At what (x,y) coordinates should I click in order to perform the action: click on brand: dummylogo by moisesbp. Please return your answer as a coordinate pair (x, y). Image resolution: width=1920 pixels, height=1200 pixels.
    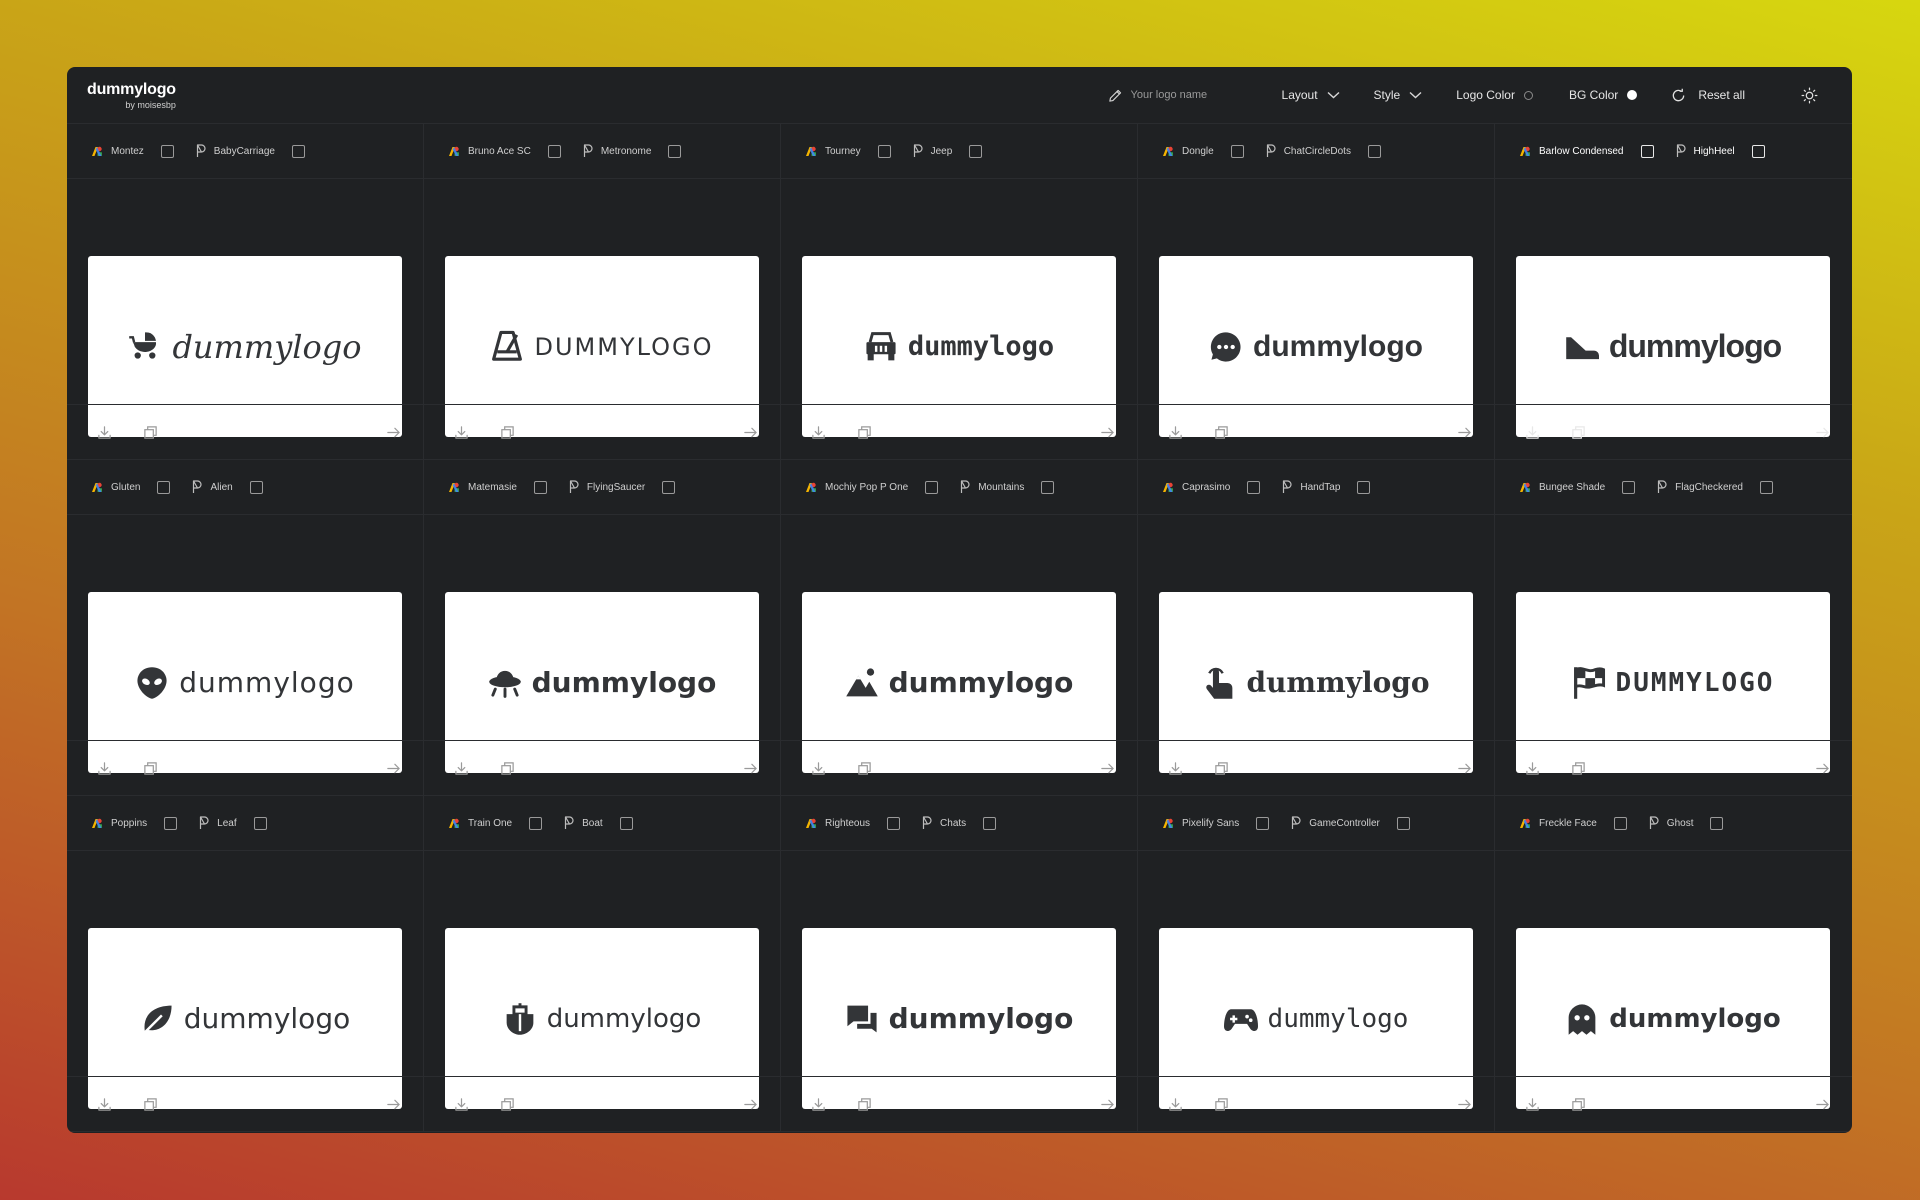
    Looking at the image, I should click on (131, 95).